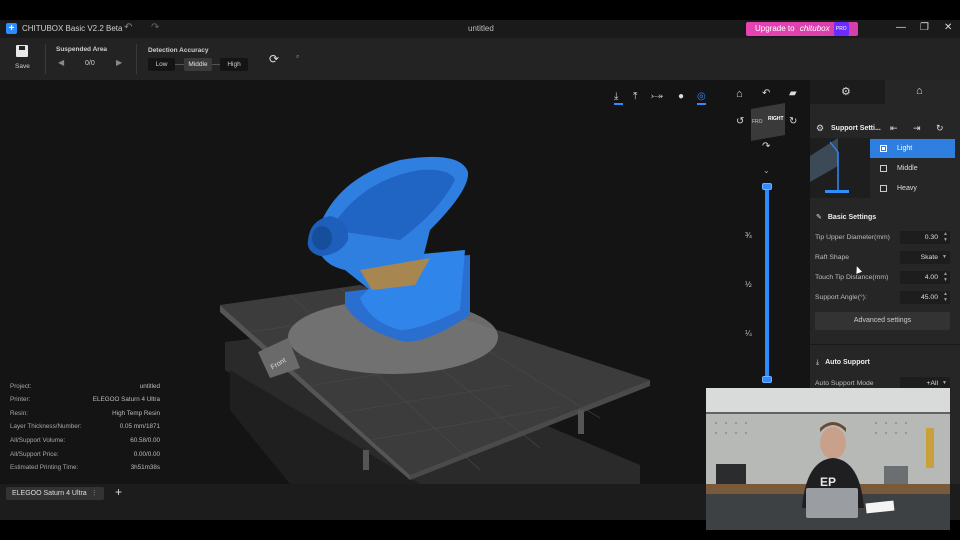 This screenshot has height=540, width=960. I want to click on auto-support-title: Auto Support, so click(847, 362).